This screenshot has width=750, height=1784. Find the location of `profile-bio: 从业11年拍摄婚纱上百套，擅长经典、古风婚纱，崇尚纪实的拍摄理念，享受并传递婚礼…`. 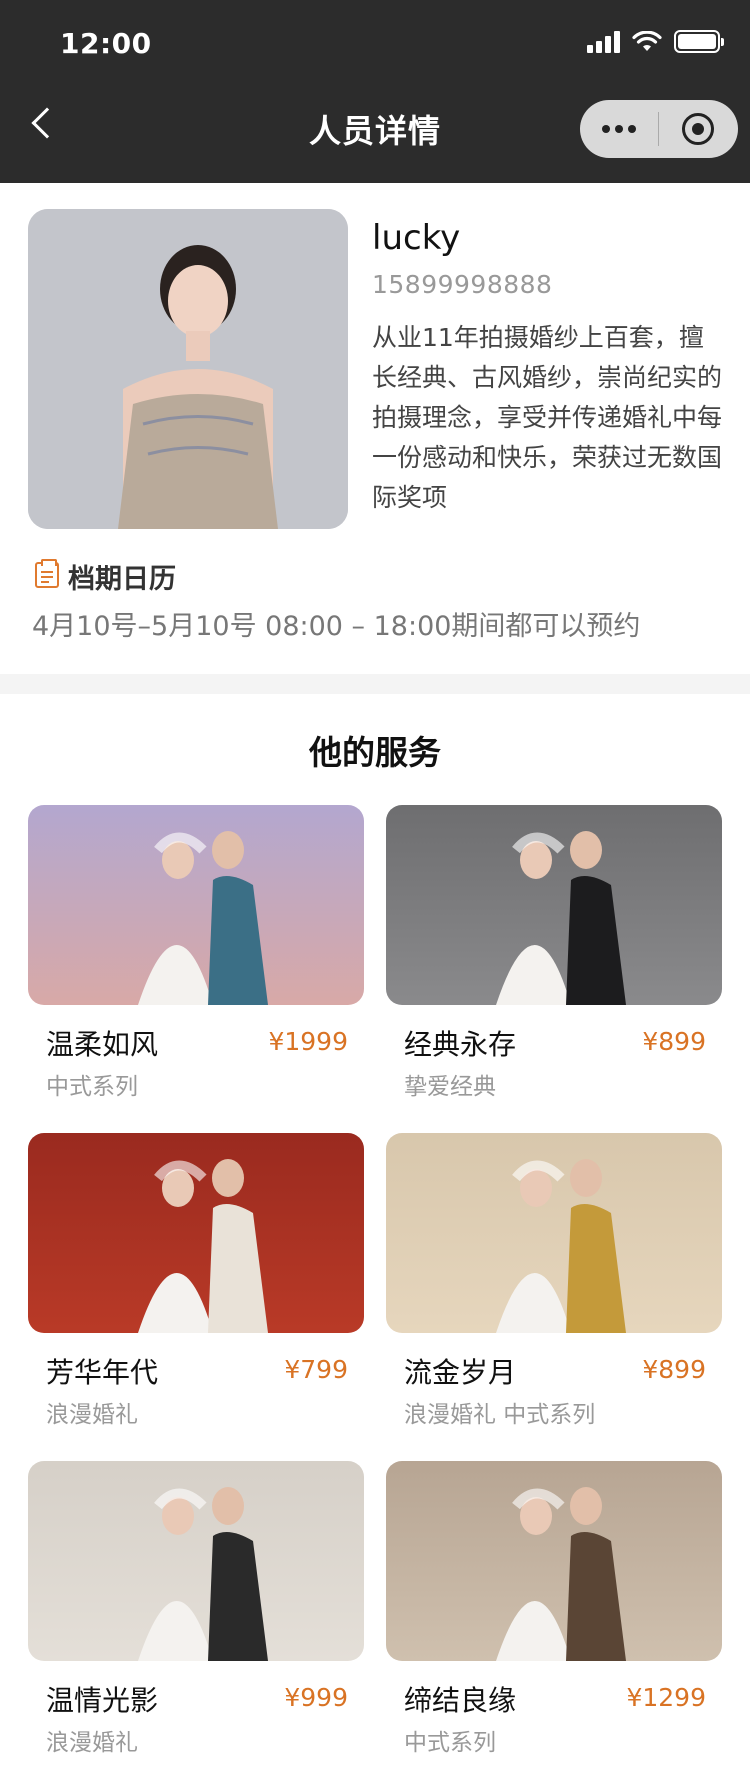

profile-bio: 从业11年拍摄婚纱上百套，擅长经典、古风婚纱，崇尚纪实的拍摄理念，享受并传递婚礼… is located at coordinates (547, 417).